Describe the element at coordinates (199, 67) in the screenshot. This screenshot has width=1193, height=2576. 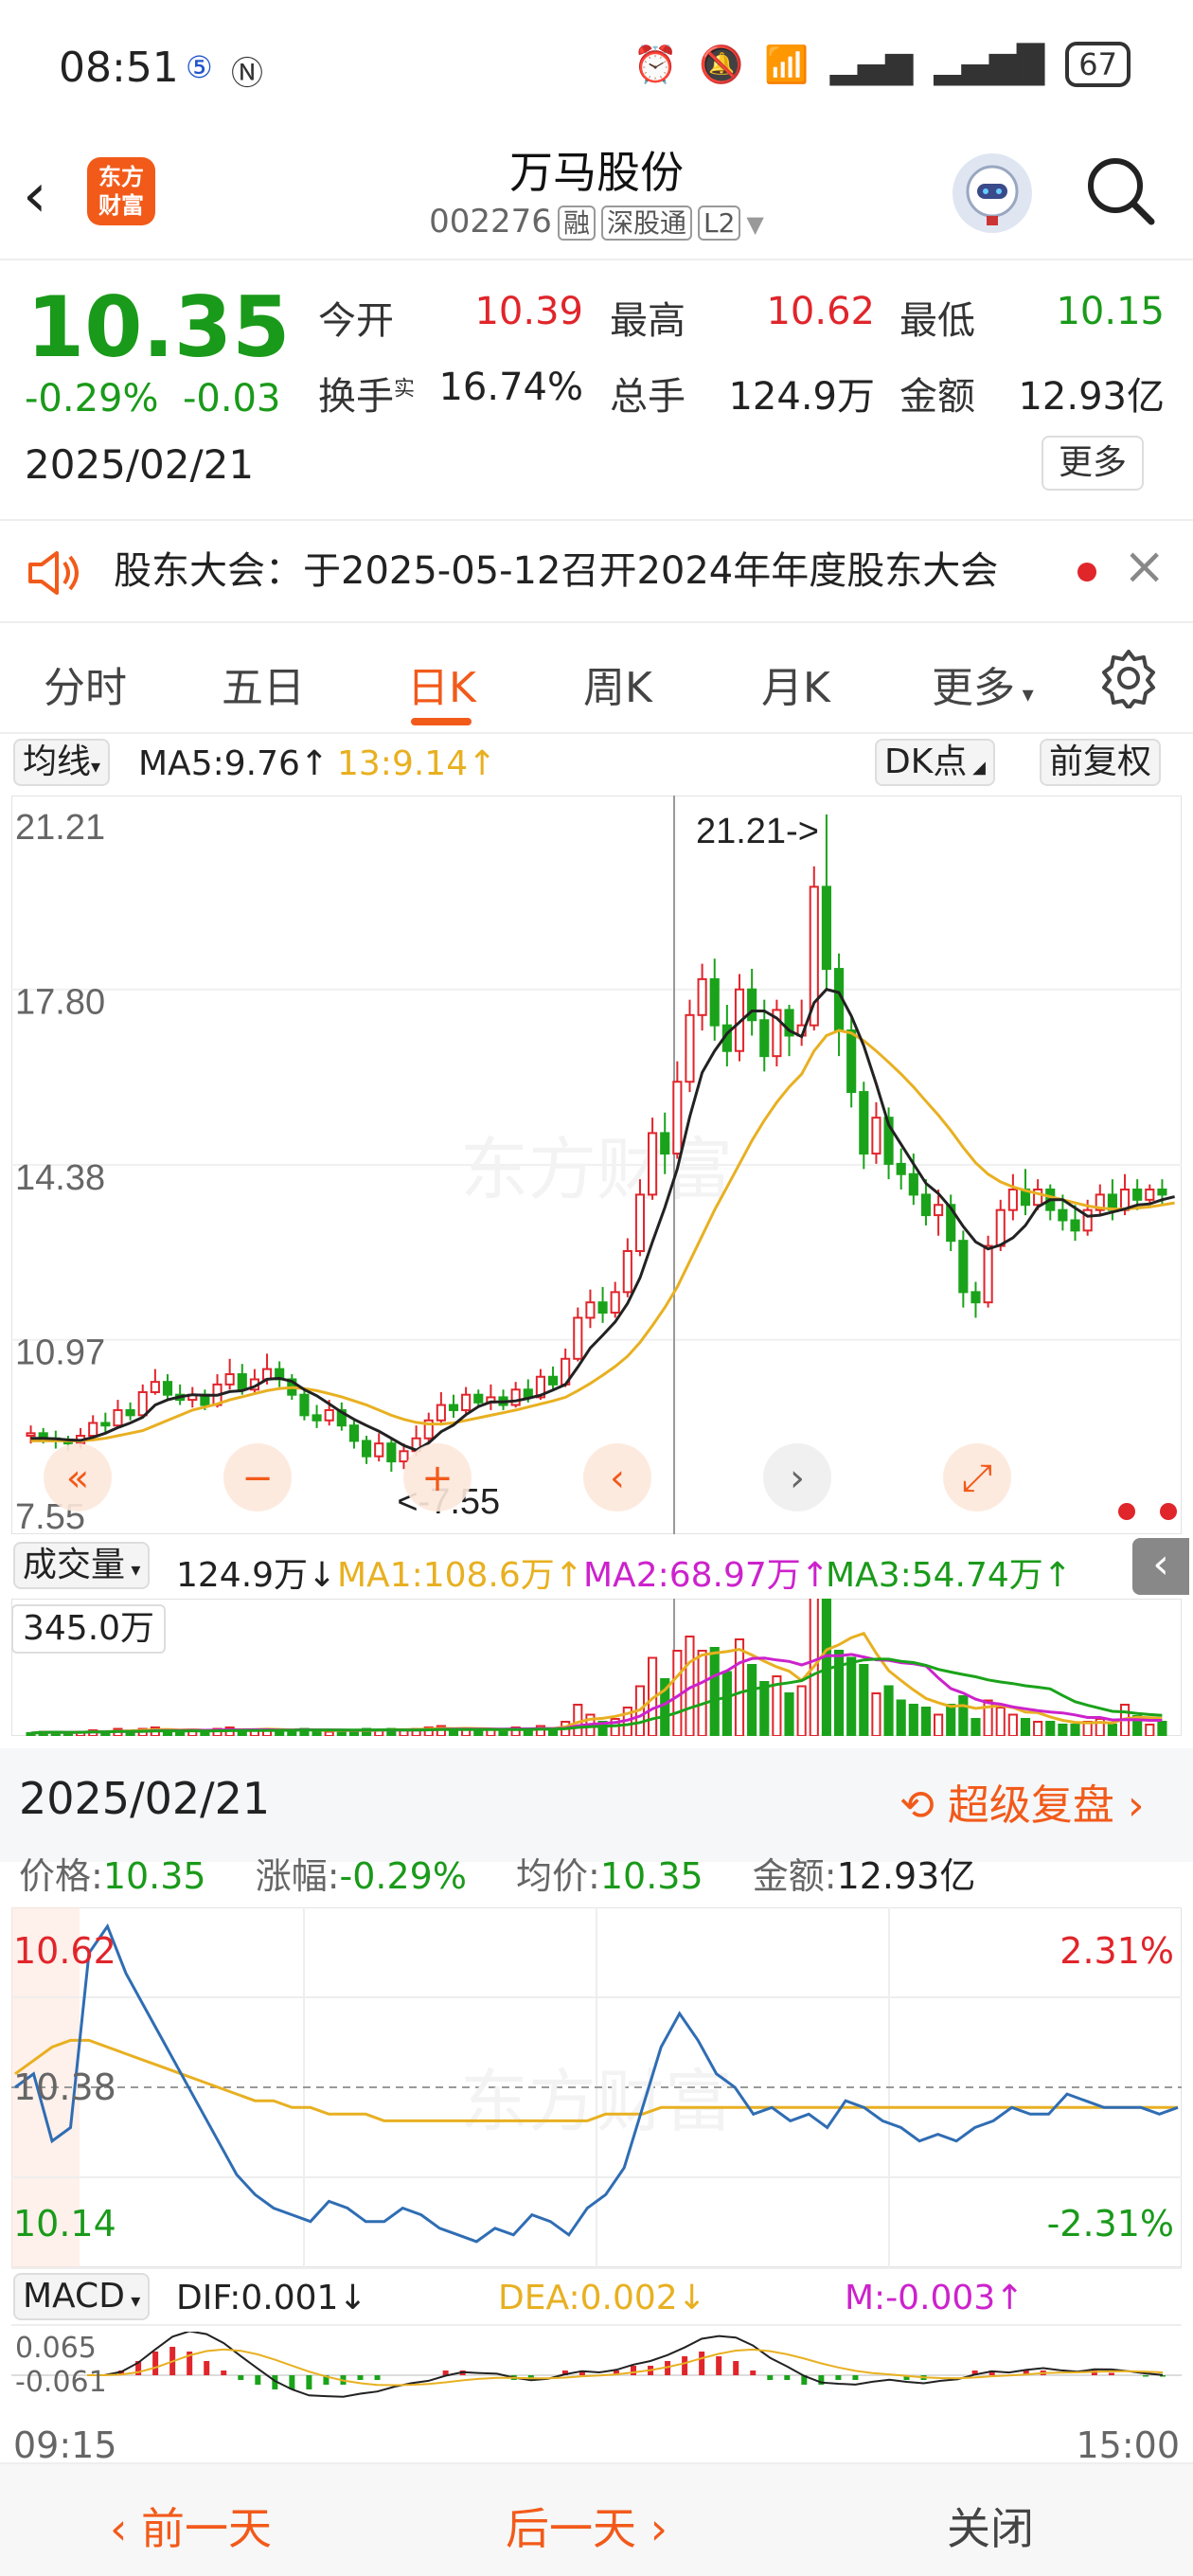
I see `5g-app-icon: ⑤` at that location.